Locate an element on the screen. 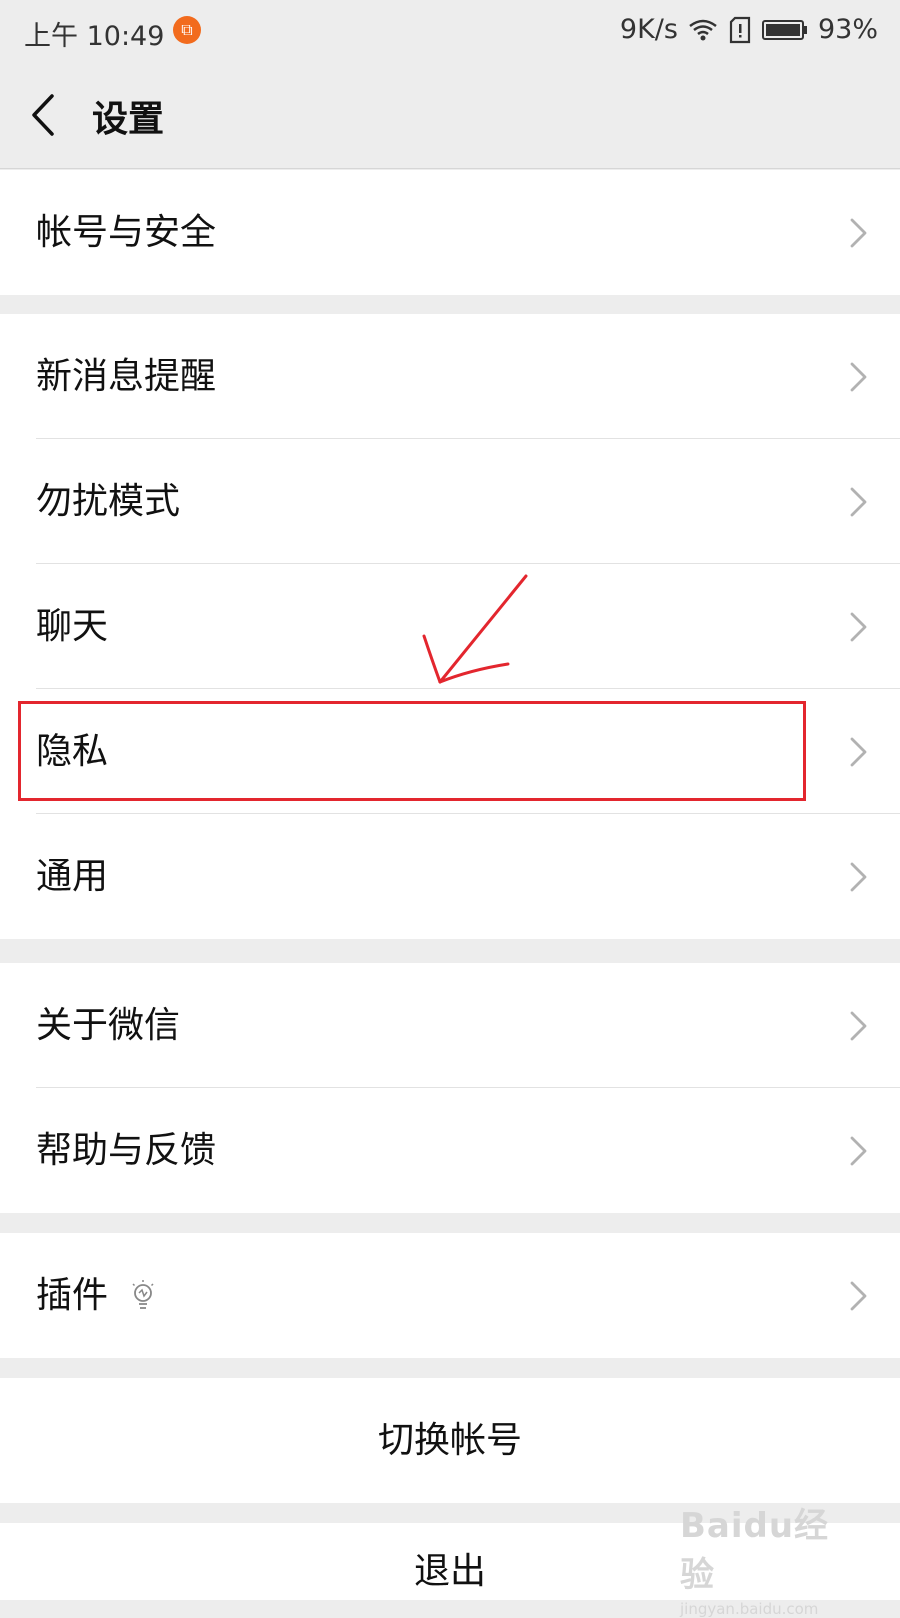 The image size is (900, 1618). settings-item-account-security: 帐号与安全 is located at coordinates (450, 232).